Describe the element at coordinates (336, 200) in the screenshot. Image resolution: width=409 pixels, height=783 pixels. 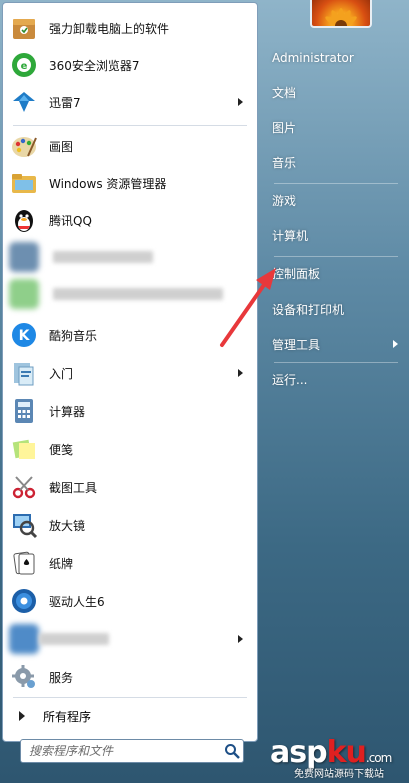
I see `place-item-games: 游戏` at that location.